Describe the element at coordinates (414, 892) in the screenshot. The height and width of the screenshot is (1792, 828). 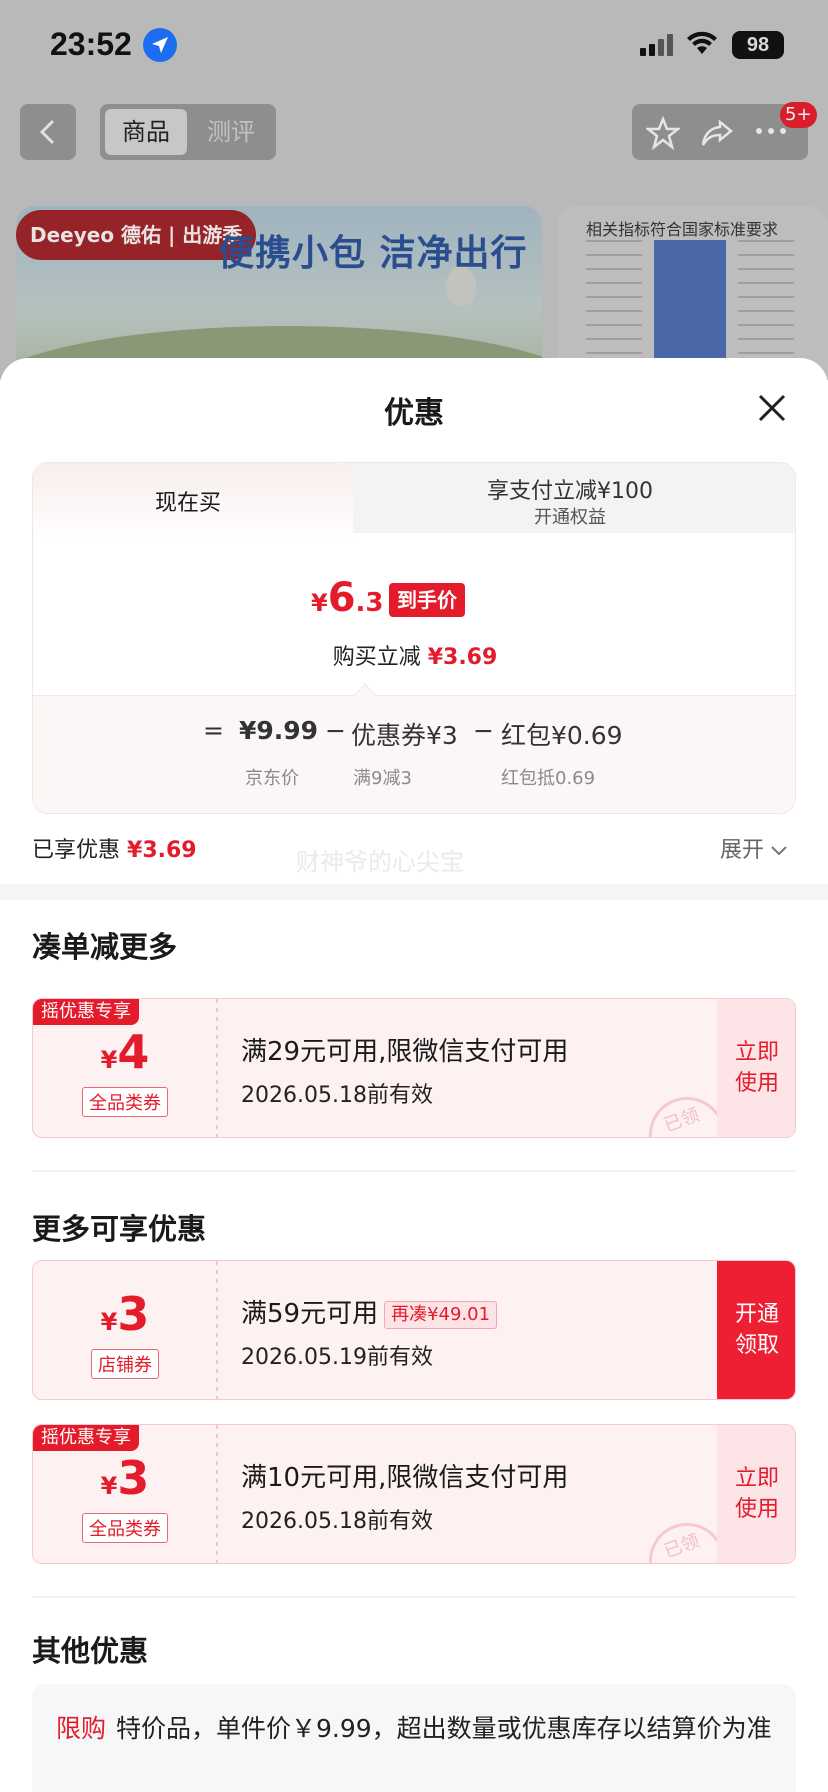
I see `section-separator` at that location.